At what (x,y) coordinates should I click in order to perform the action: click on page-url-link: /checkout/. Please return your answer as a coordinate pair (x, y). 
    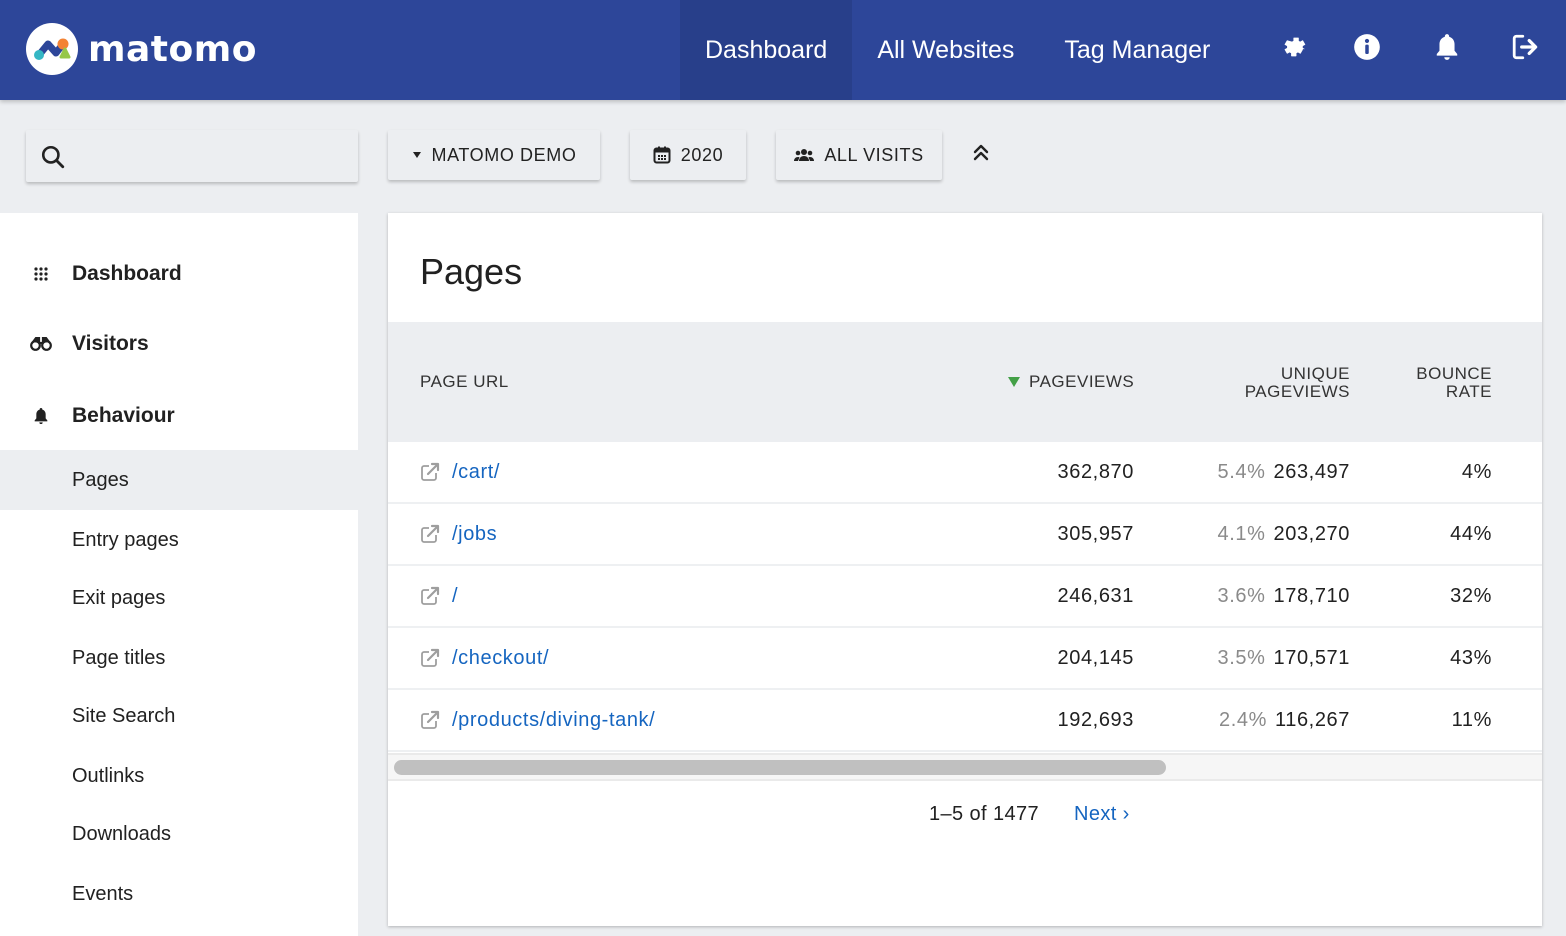
    Looking at the image, I should click on (500, 658).